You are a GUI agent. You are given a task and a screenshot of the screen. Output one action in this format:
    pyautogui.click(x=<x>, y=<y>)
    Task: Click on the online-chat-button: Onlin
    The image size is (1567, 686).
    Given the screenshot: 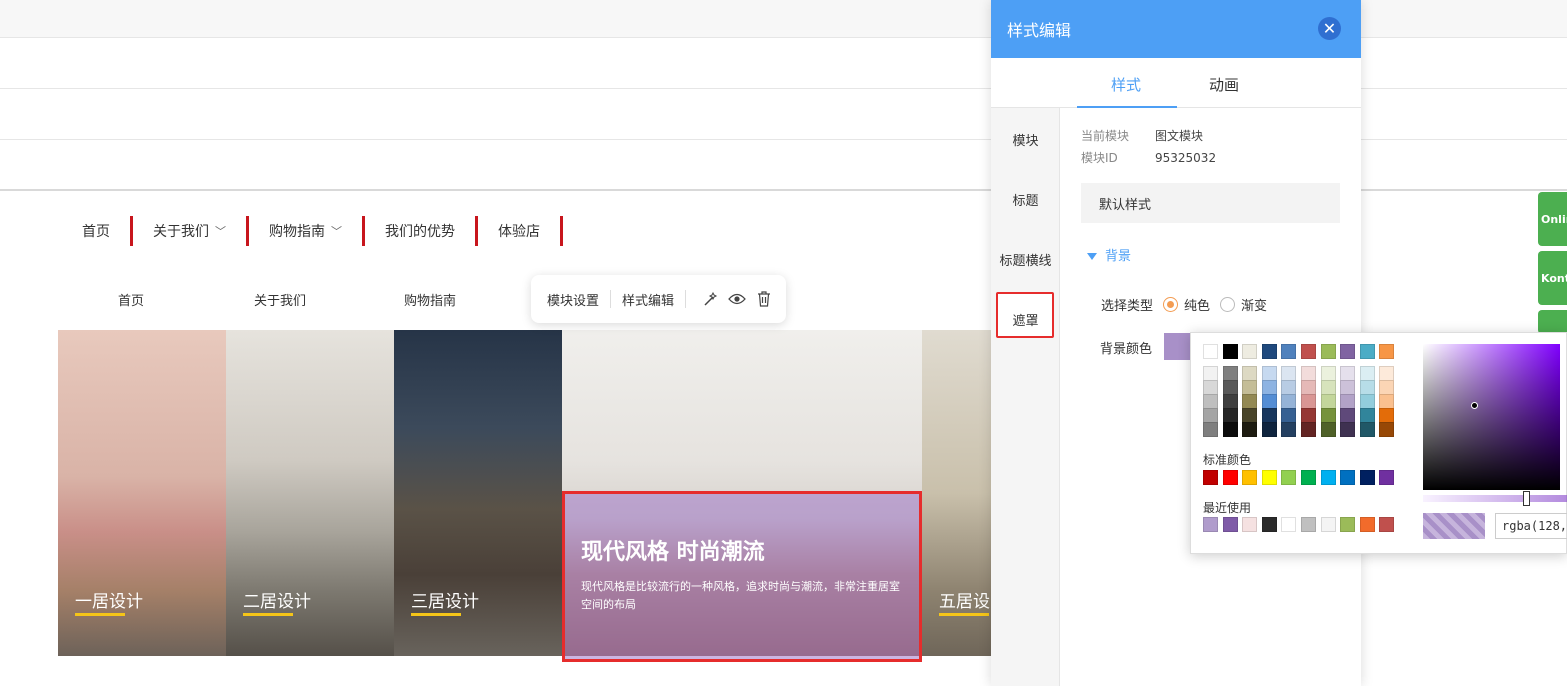 What is the action you would take?
    pyautogui.click(x=1552, y=219)
    